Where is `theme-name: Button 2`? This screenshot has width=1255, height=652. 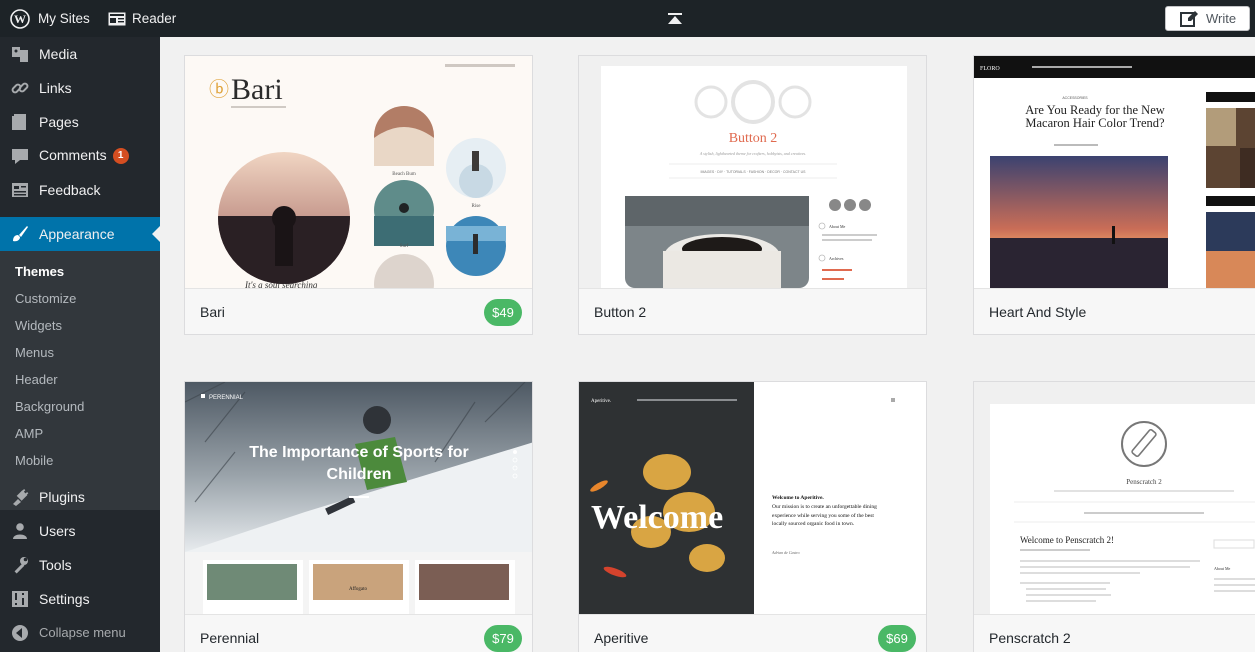 theme-name: Button 2 is located at coordinates (620, 312).